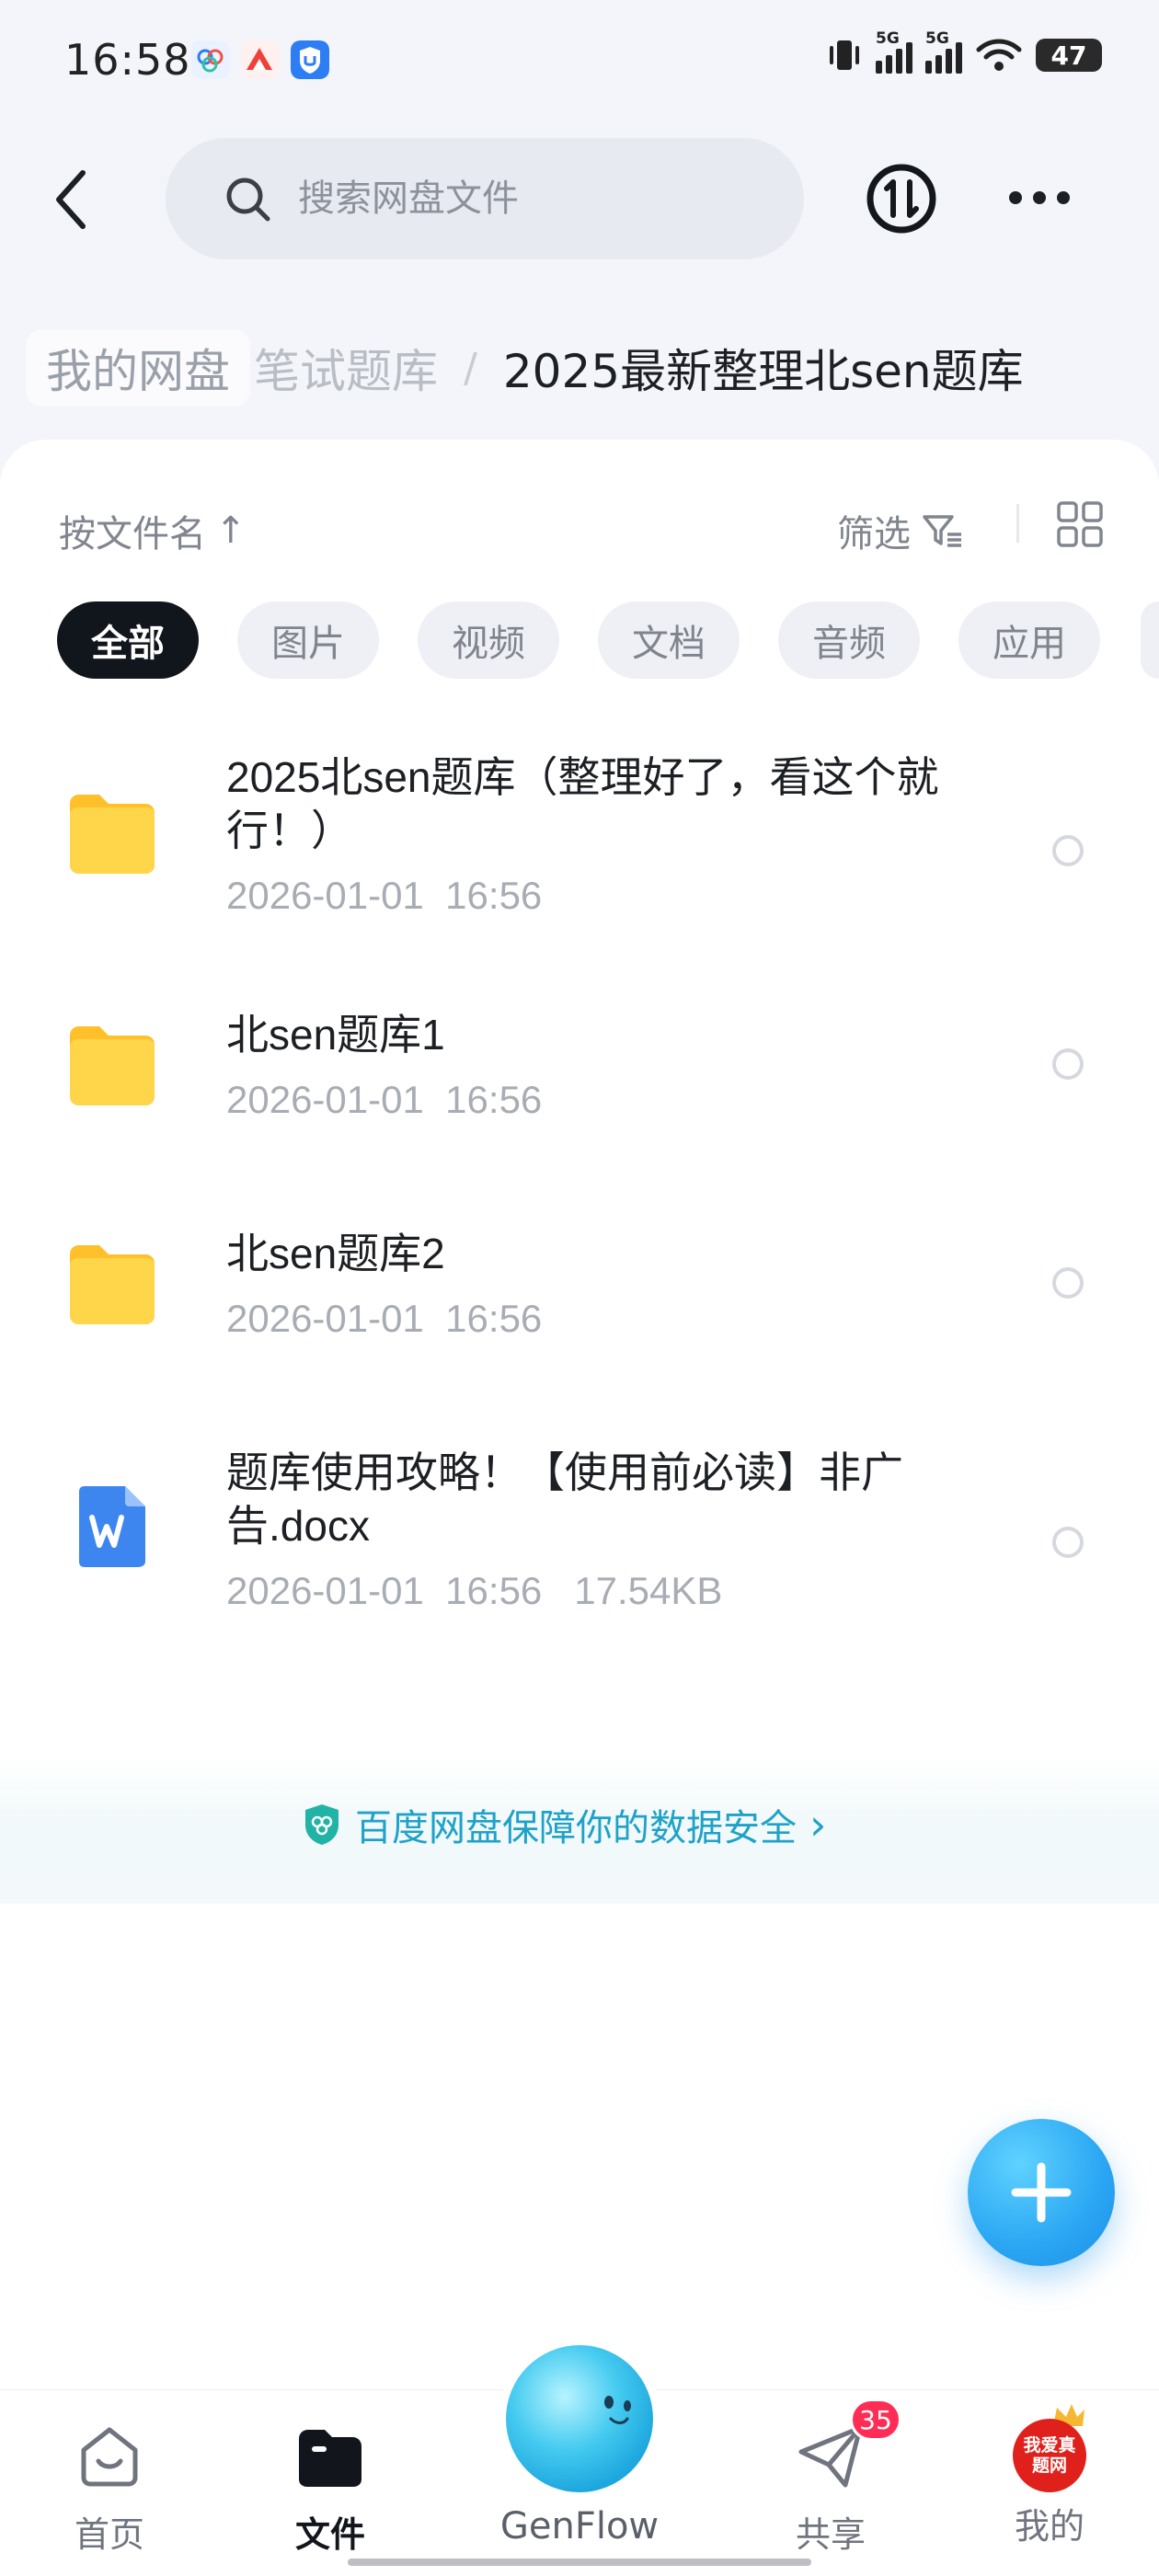  Describe the element at coordinates (1049, 2526) in the screenshot. I see `nav-mine-label: 我的` at that location.